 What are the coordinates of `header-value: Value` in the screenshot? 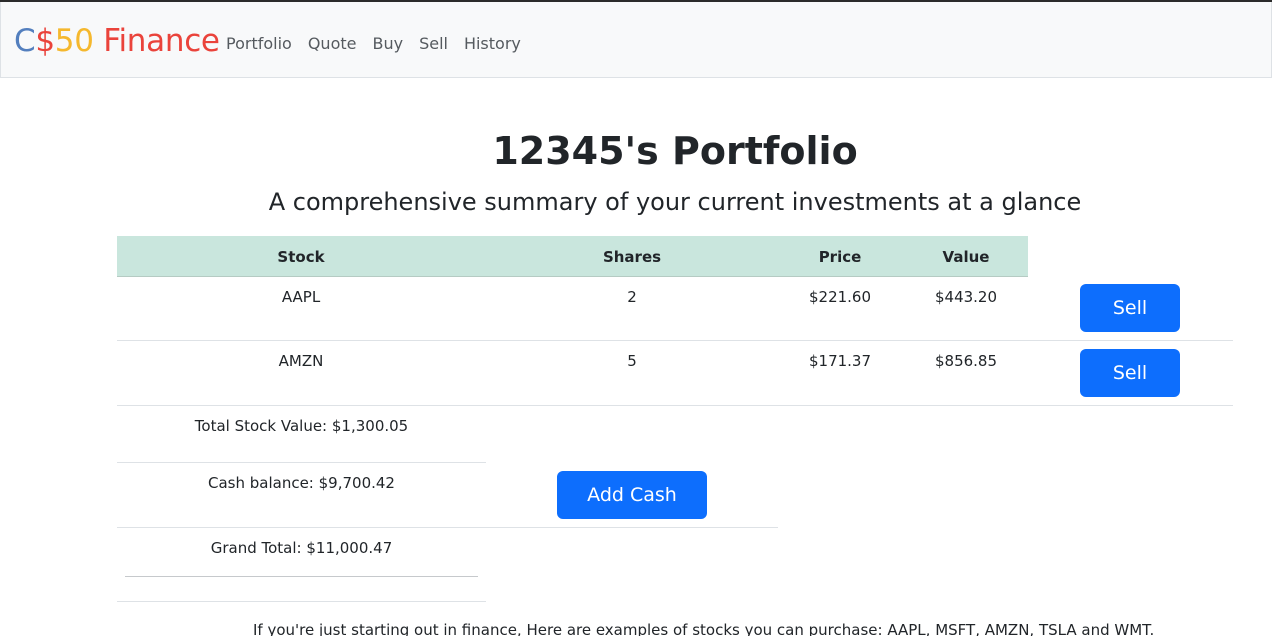 It's located at (966, 257).